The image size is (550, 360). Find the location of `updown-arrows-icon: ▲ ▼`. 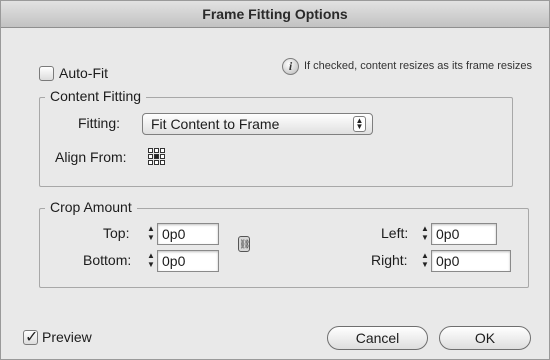

updown-arrows-icon: ▲ ▼ is located at coordinates (359, 124).